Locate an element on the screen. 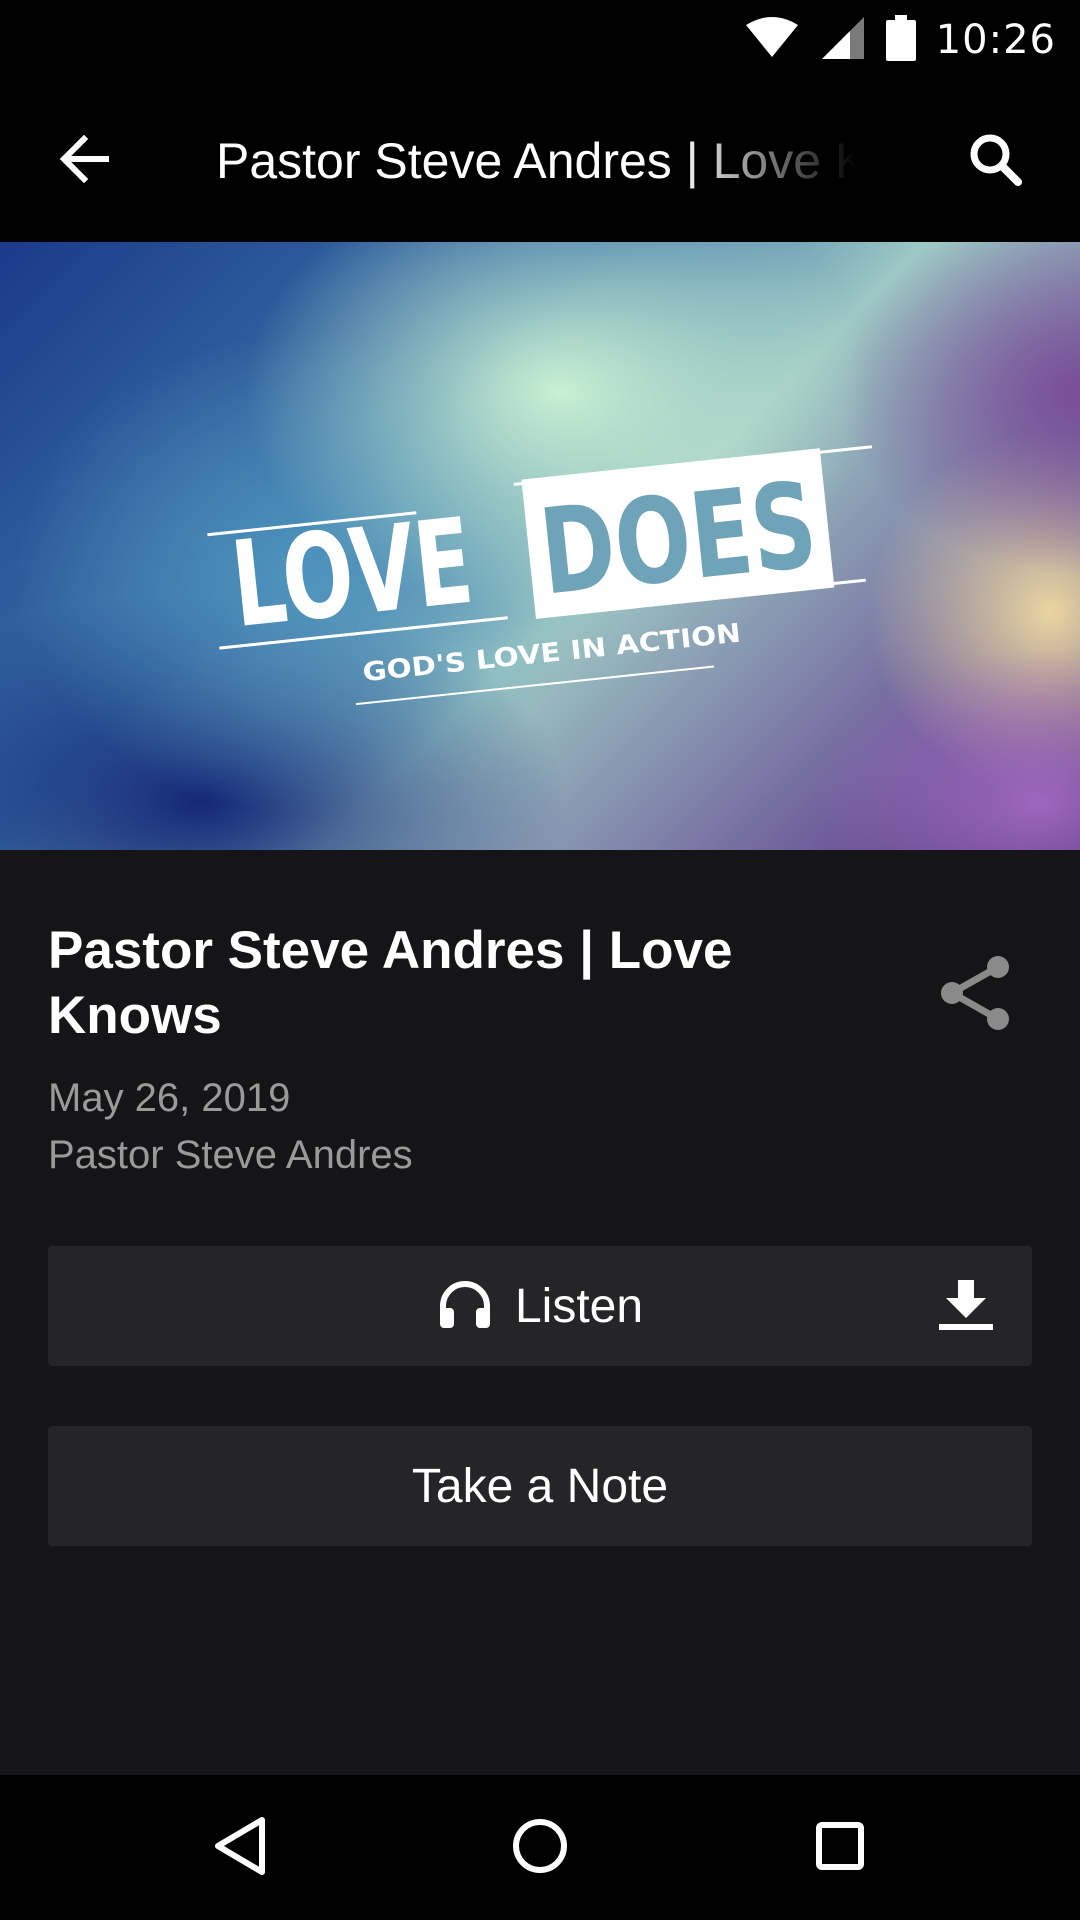 This screenshot has width=1080, height=1920. app-bar-title: Pastor Steve Andres | Love Knows is located at coordinates (536, 161).